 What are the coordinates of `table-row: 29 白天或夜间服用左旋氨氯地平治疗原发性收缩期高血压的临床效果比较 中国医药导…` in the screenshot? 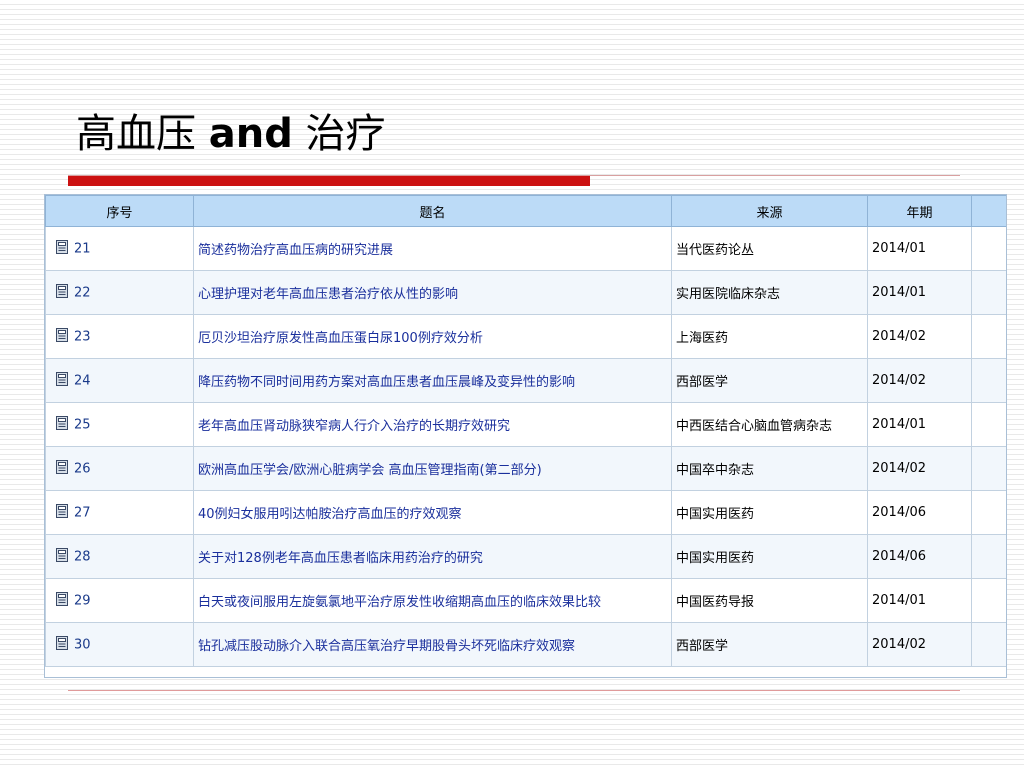 It's located at (525, 600).